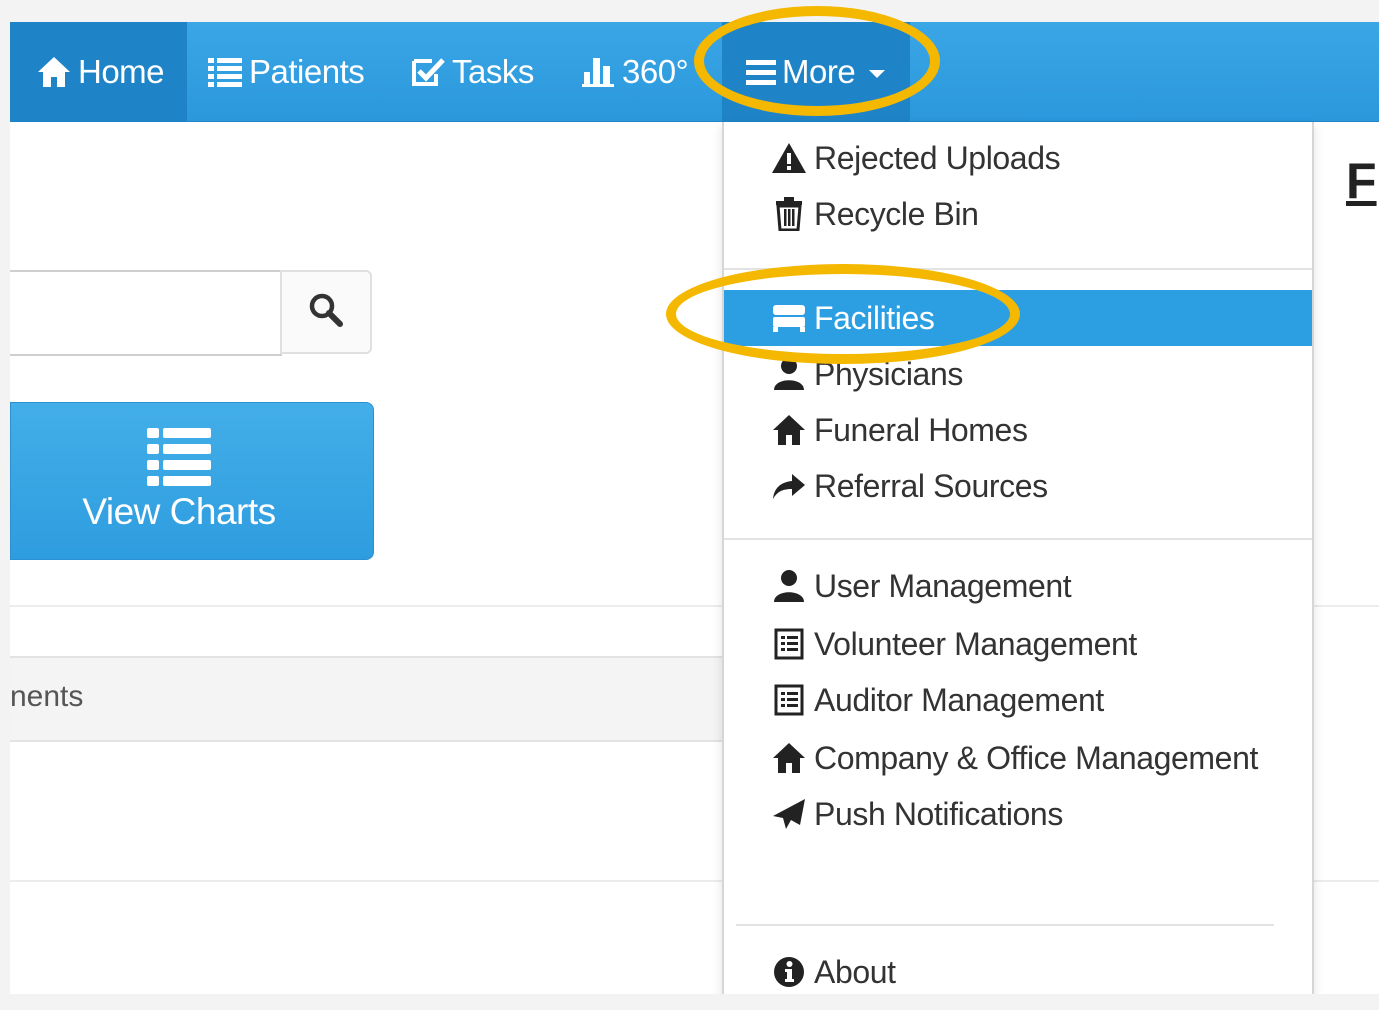 This screenshot has height=1010, width=1379. I want to click on menu-item-label: Company & Office Management, so click(1036, 757).